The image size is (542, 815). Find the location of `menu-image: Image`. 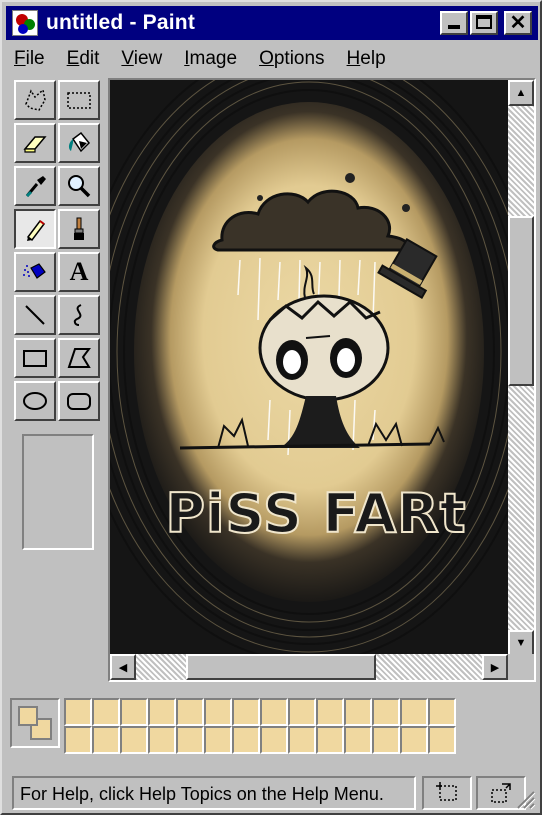

menu-image: Image is located at coordinates (210, 59).